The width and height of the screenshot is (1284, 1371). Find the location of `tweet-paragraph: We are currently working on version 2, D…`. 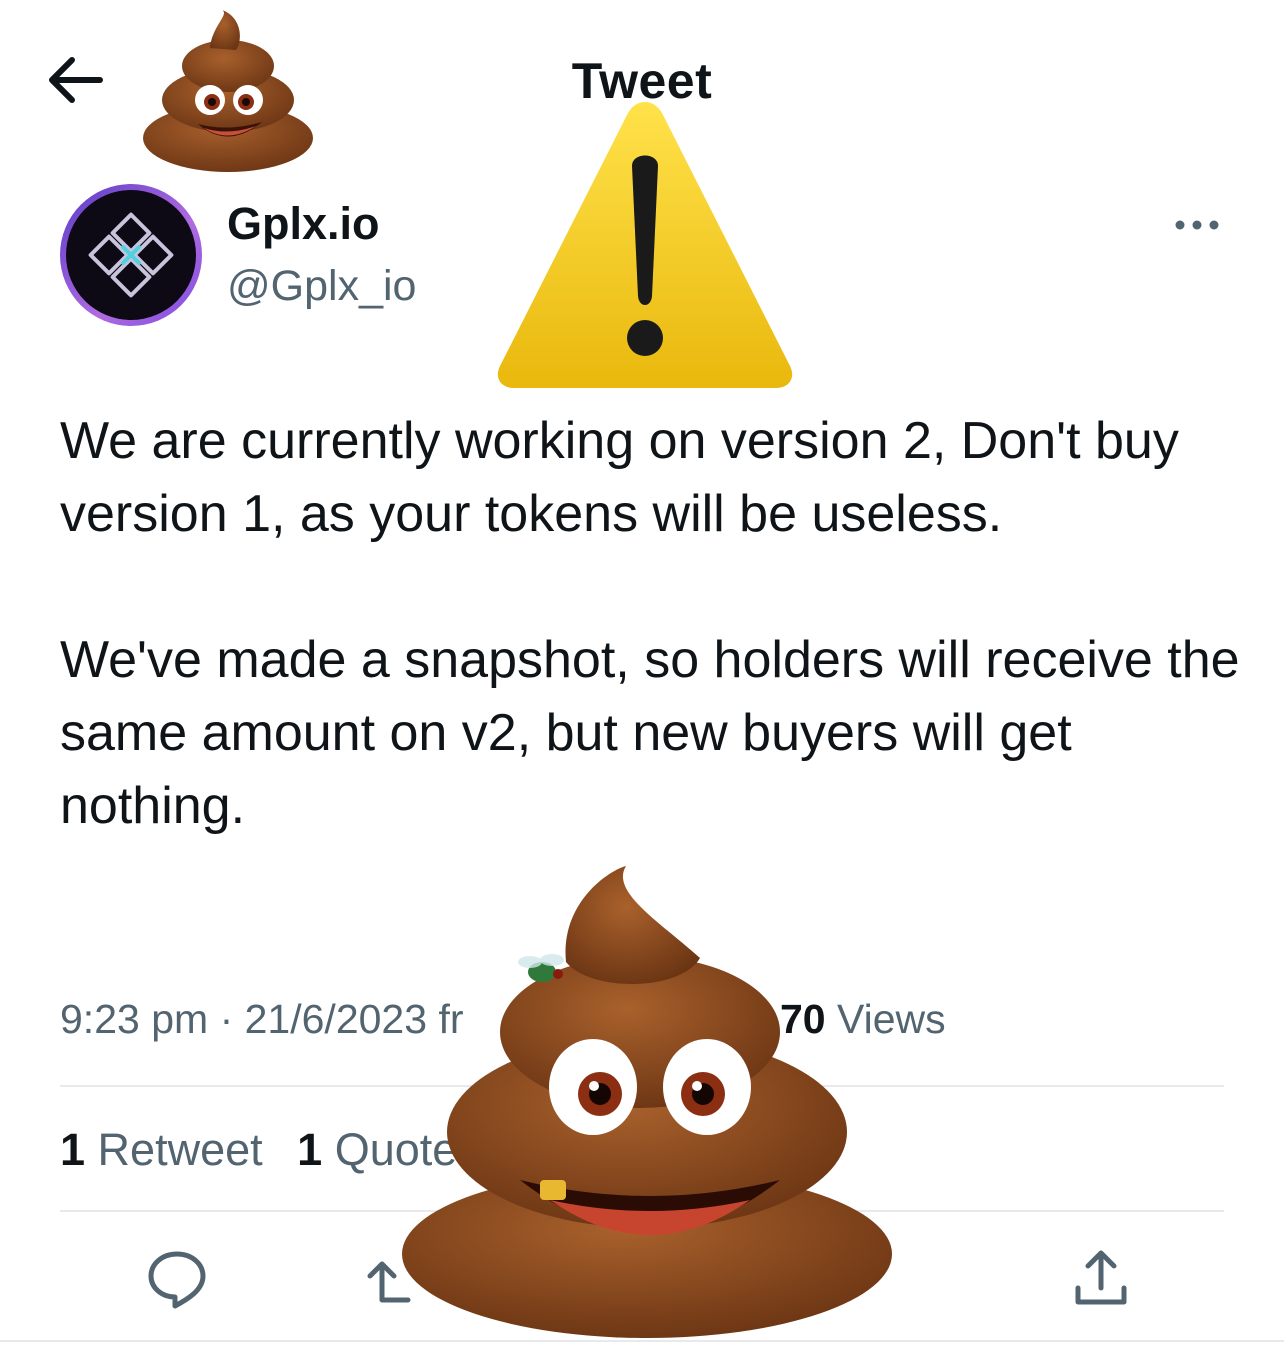

tweet-paragraph: We are currently working on version 2, D… is located at coordinates (619, 477).